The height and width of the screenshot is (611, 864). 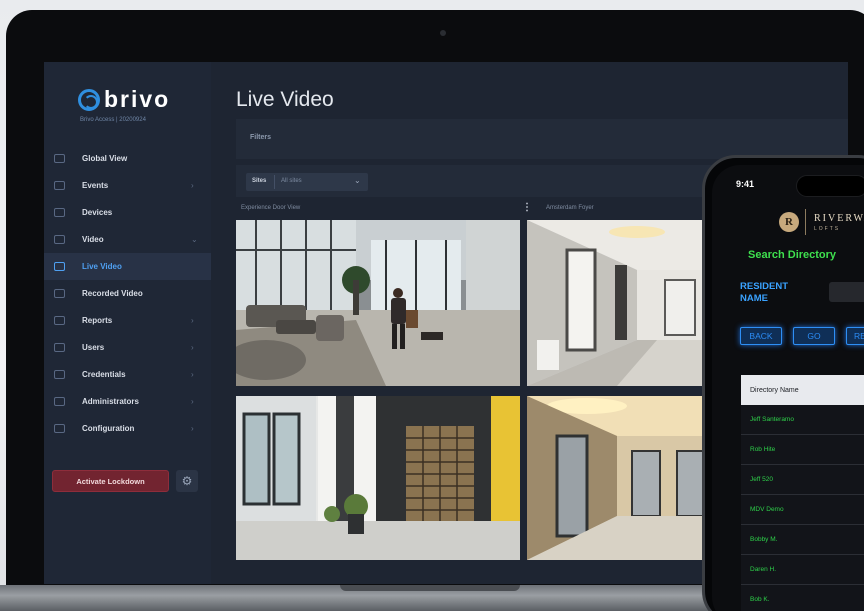 What do you see at coordinates (855, 336) in the screenshot?
I see `reset-button: RE` at bounding box center [855, 336].